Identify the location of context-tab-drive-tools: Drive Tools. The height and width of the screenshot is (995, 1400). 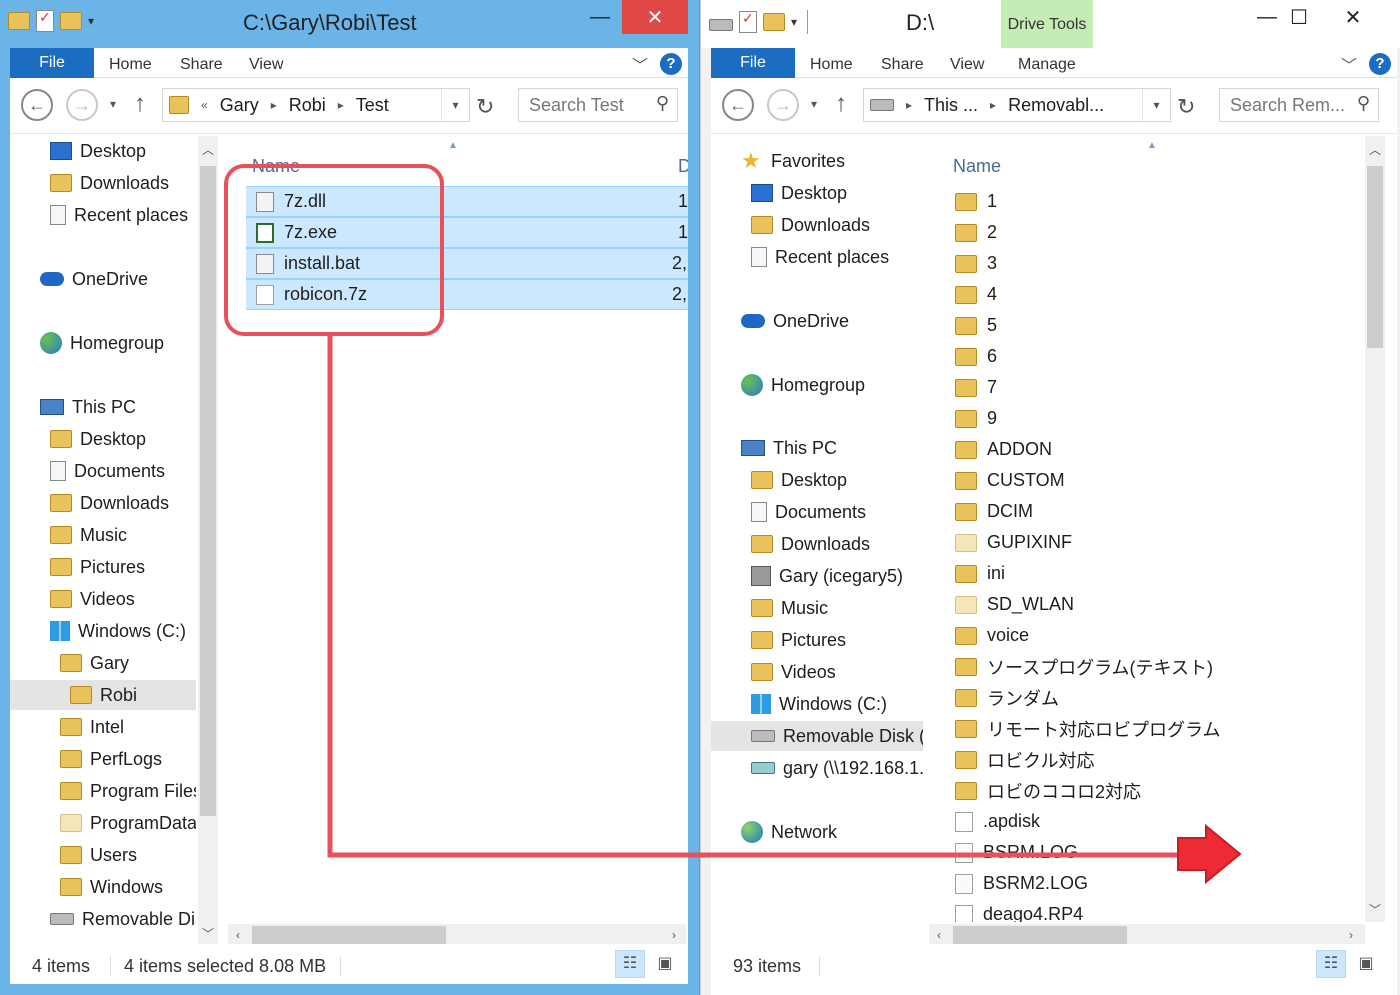
(1047, 24).